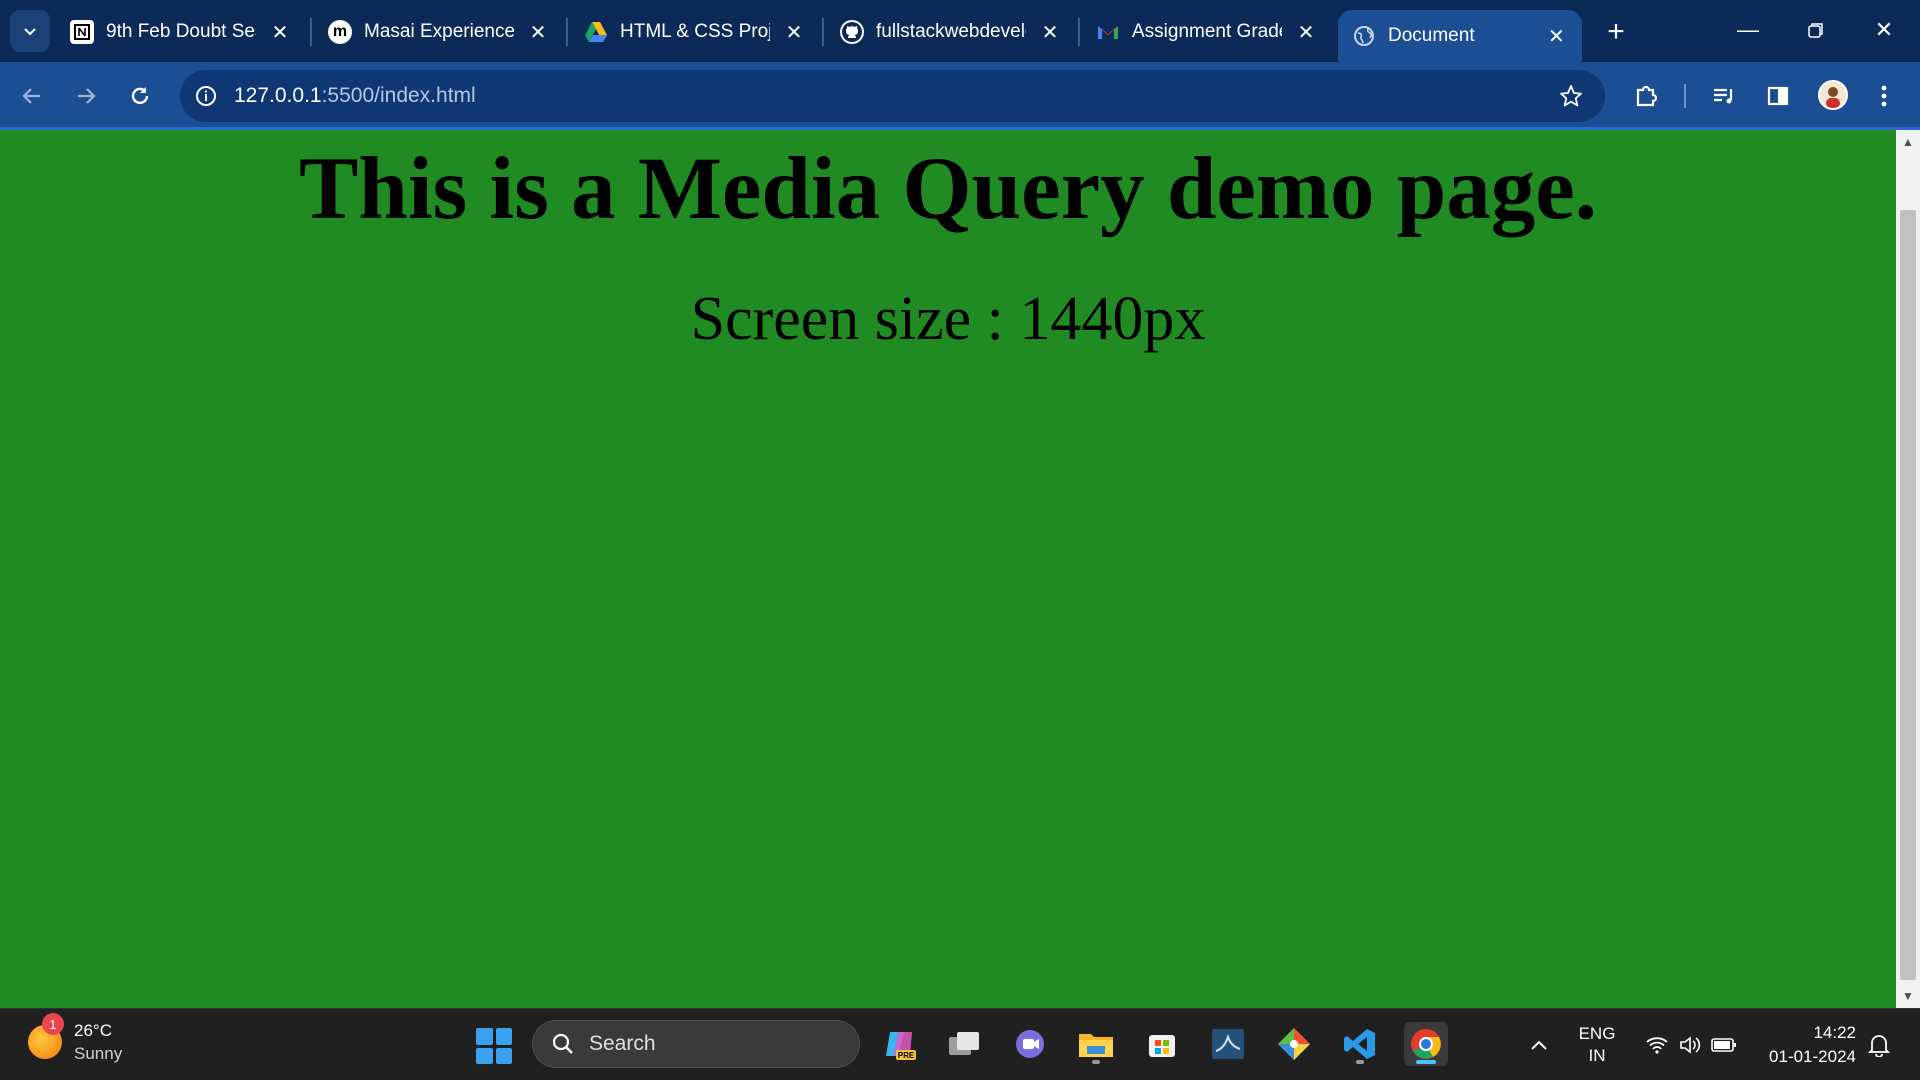  What do you see at coordinates (1597, 1033) in the screenshot?
I see `language-code: ENG` at bounding box center [1597, 1033].